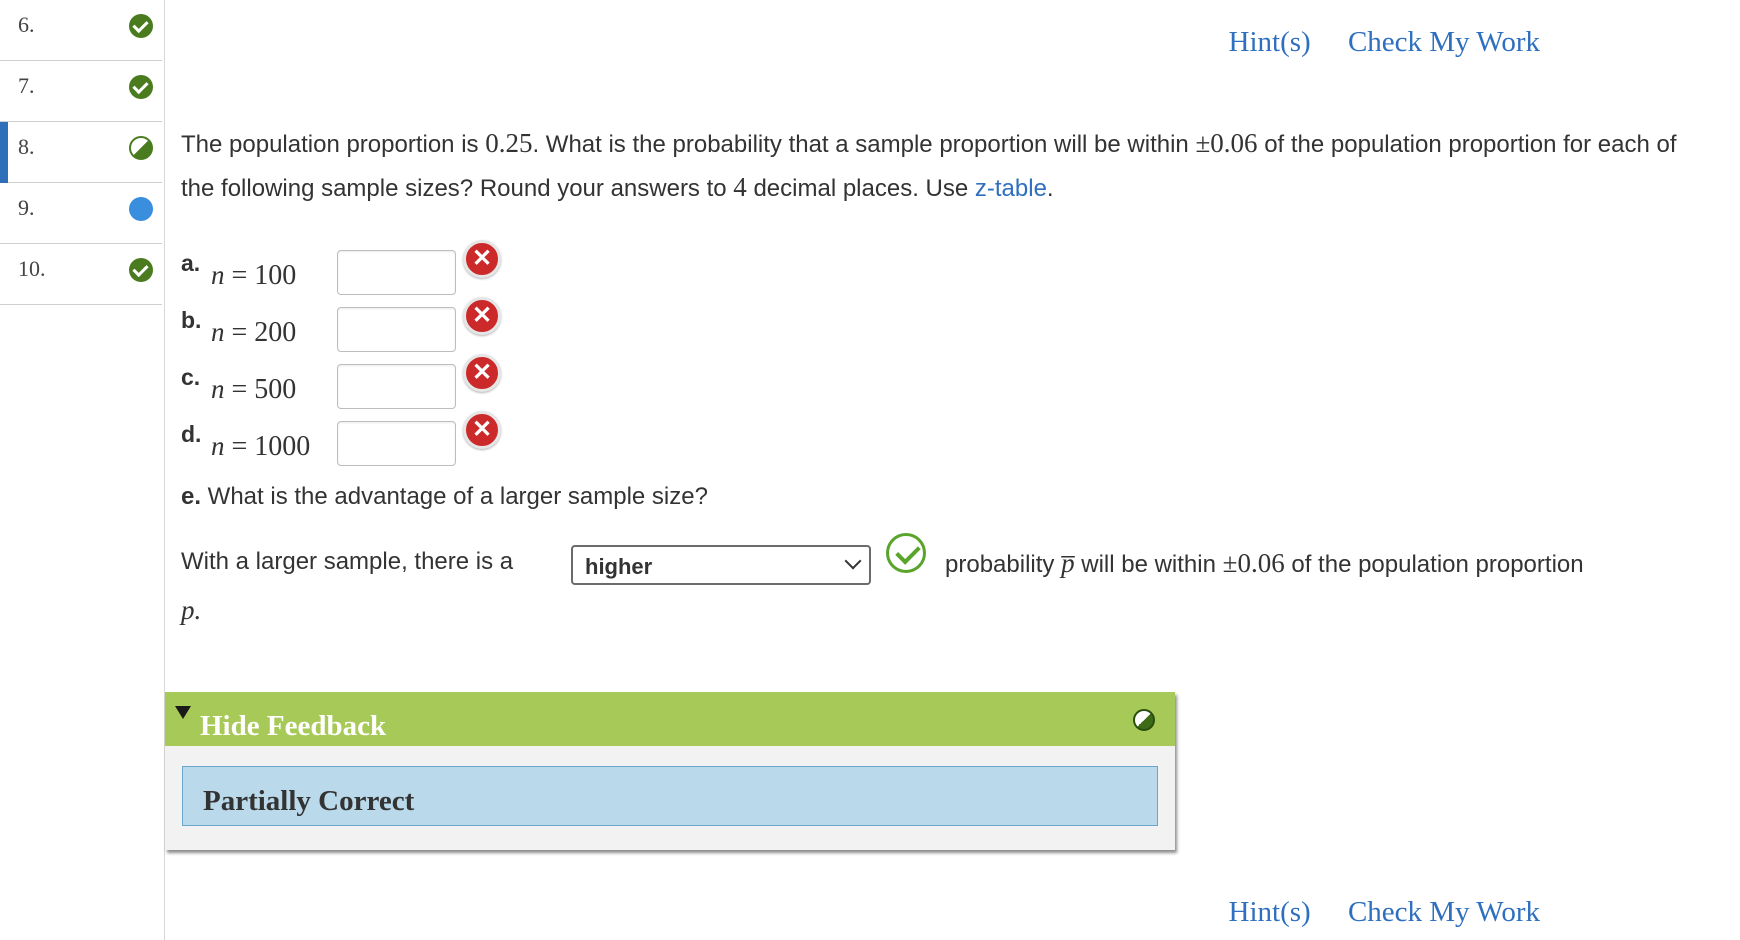 The image size is (1740, 940). What do you see at coordinates (81, 91) in the screenshot?
I see `nav-item-7: 7.` at bounding box center [81, 91].